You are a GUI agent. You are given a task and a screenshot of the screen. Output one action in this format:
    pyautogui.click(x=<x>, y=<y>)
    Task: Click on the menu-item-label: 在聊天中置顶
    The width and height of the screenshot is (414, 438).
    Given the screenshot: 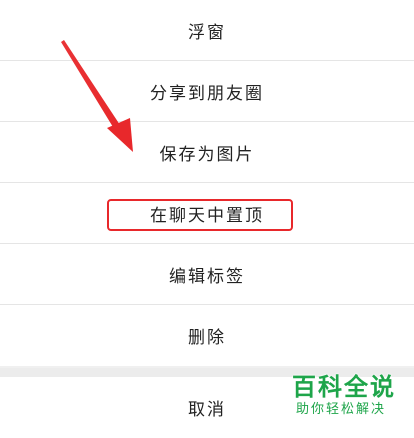 What is the action you would take?
    pyautogui.click(x=207, y=215)
    